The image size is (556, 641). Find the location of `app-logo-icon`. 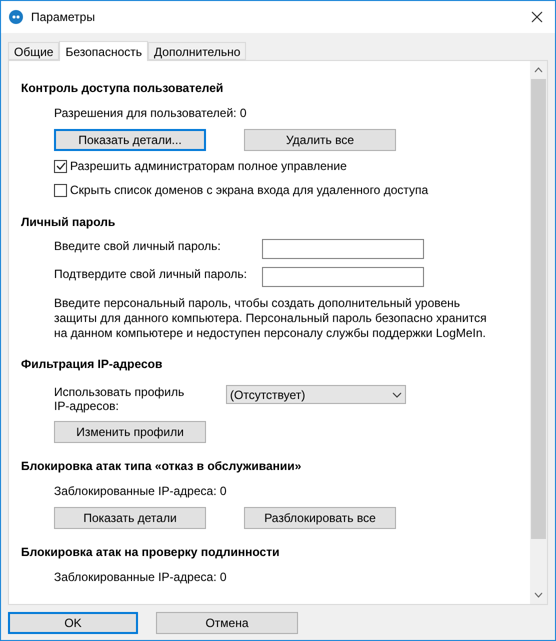

app-logo-icon is located at coordinates (16, 17).